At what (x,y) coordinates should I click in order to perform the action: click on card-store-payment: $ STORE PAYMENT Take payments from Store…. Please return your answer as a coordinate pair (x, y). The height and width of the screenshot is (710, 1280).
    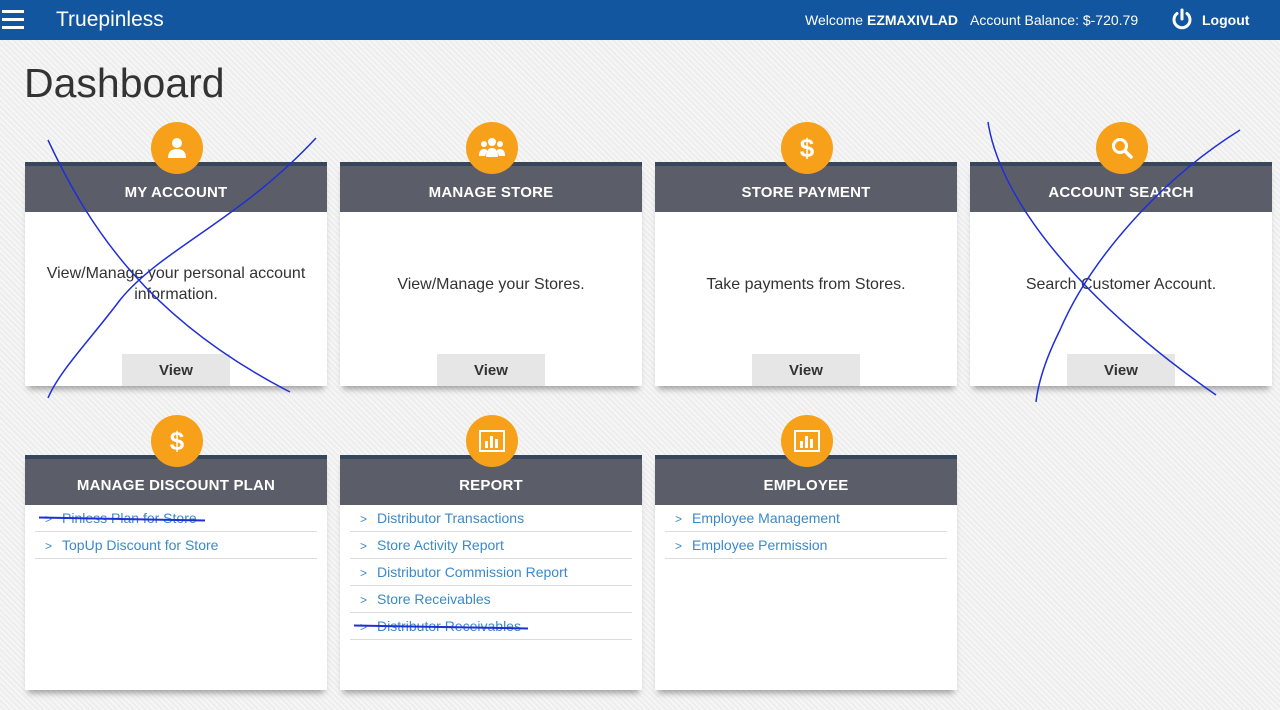
    Looking at the image, I should click on (806, 254).